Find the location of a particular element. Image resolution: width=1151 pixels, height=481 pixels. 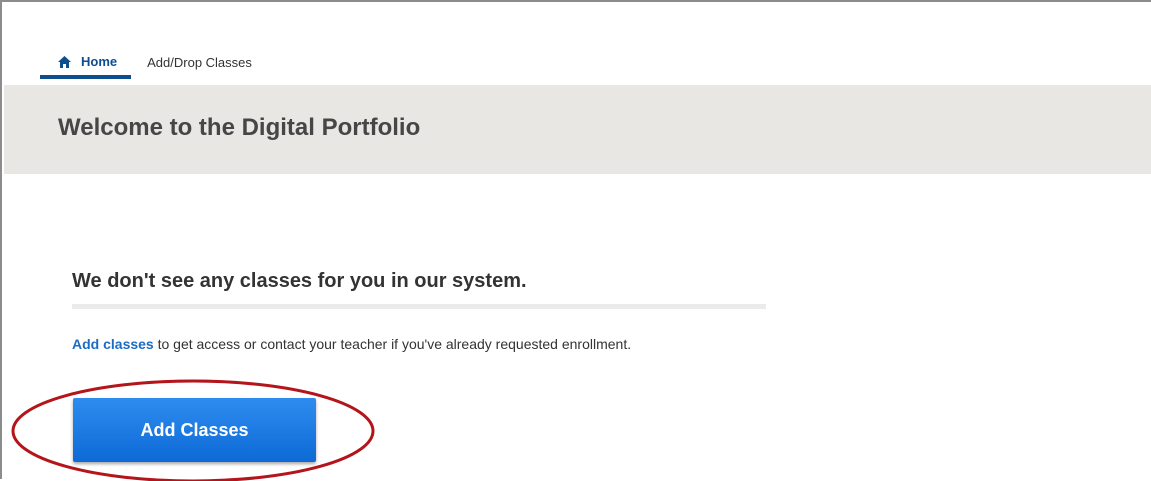

add-classes-link: Add classes is located at coordinates (113, 344).